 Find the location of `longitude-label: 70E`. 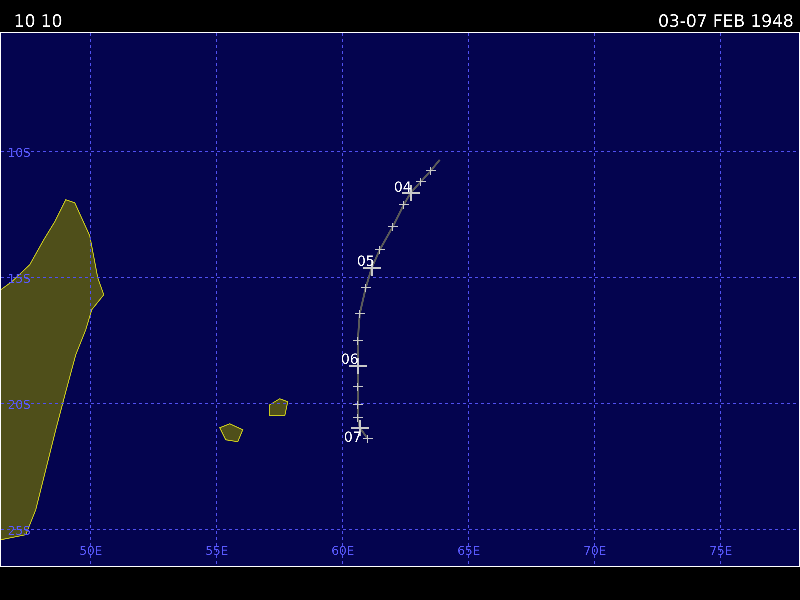

longitude-label: 70E is located at coordinates (595, 551).